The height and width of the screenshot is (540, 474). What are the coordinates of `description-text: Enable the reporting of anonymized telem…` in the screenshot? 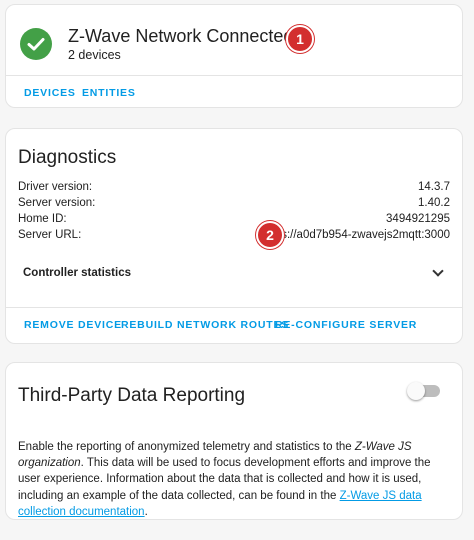 It's located at (186, 447).